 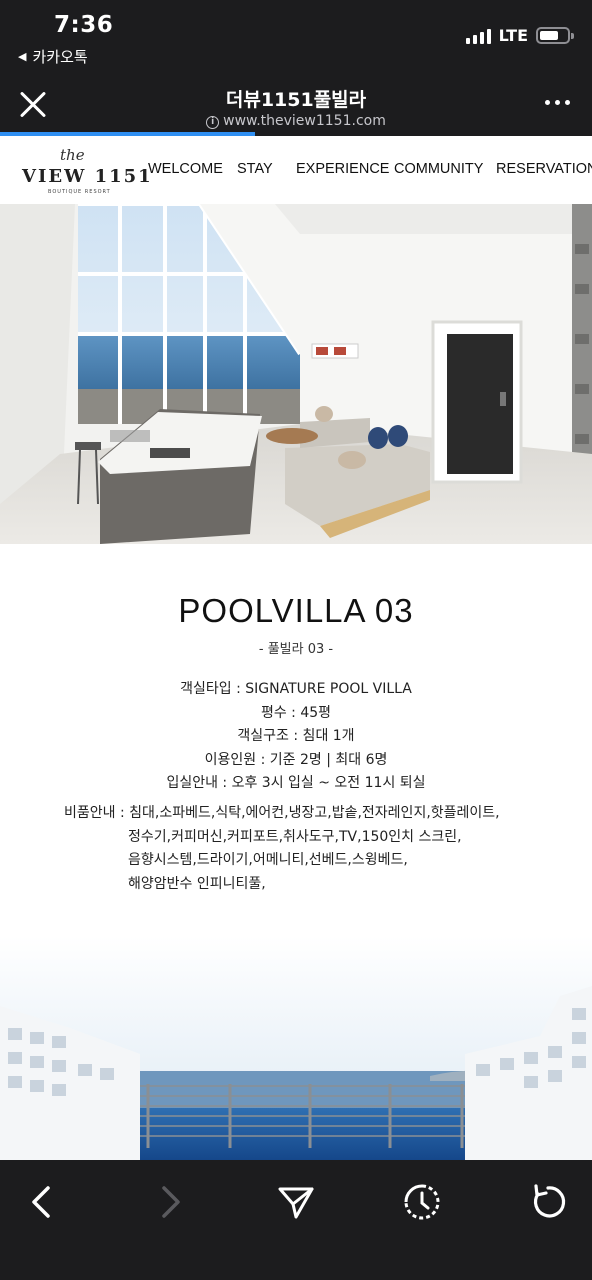 I want to click on spec-capacity: 이용인원 : 기준 2명 | 최대 6명, so click(x=296, y=759).